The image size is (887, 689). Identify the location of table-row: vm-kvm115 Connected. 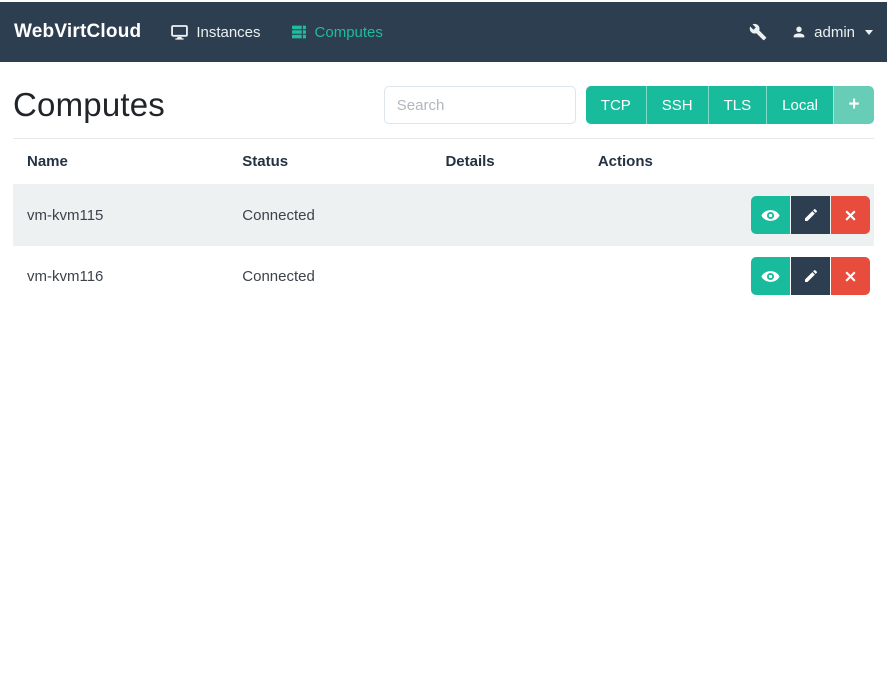
(443, 215).